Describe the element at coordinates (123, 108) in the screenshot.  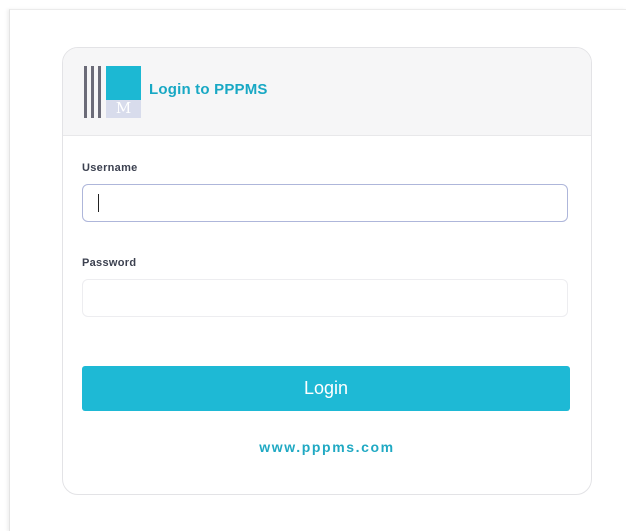
I see `logo-letter: M` at that location.